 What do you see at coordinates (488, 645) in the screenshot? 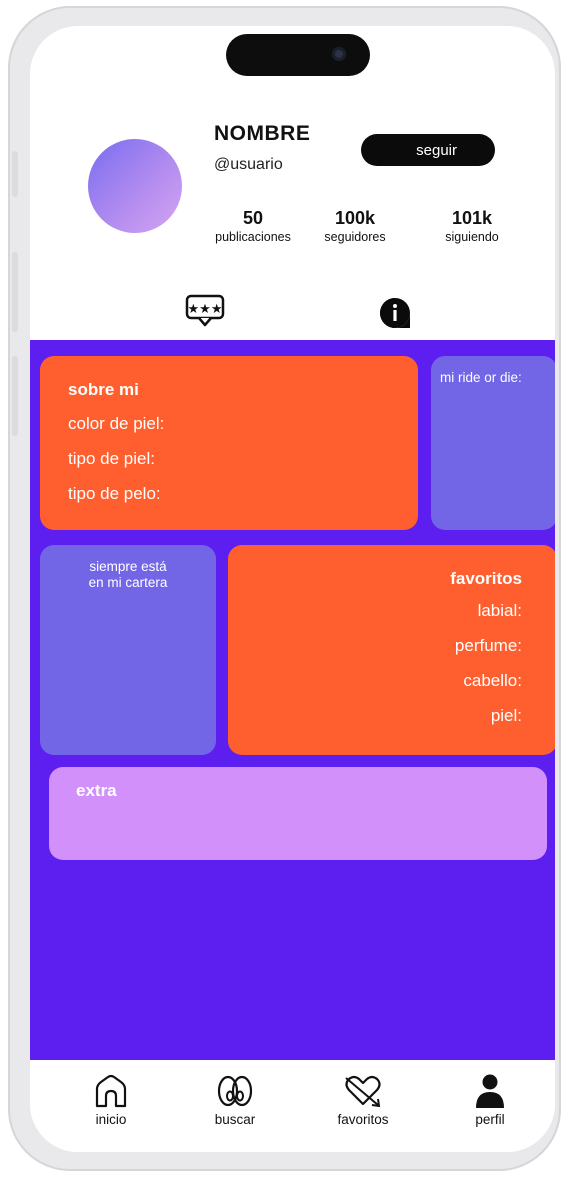
I see `favorite-perfume-label: perfume:` at bounding box center [488, 645].